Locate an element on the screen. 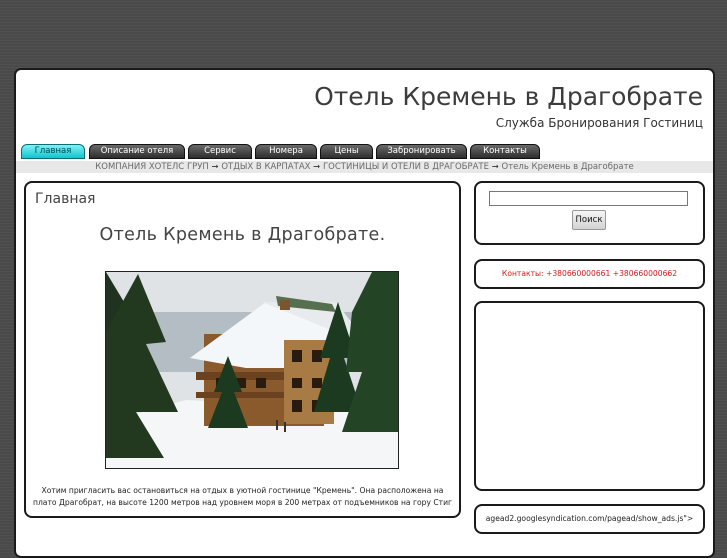  breadcrumb-item-current: Отель Кремень в Драгобрате is located at coordinates (567, 167).